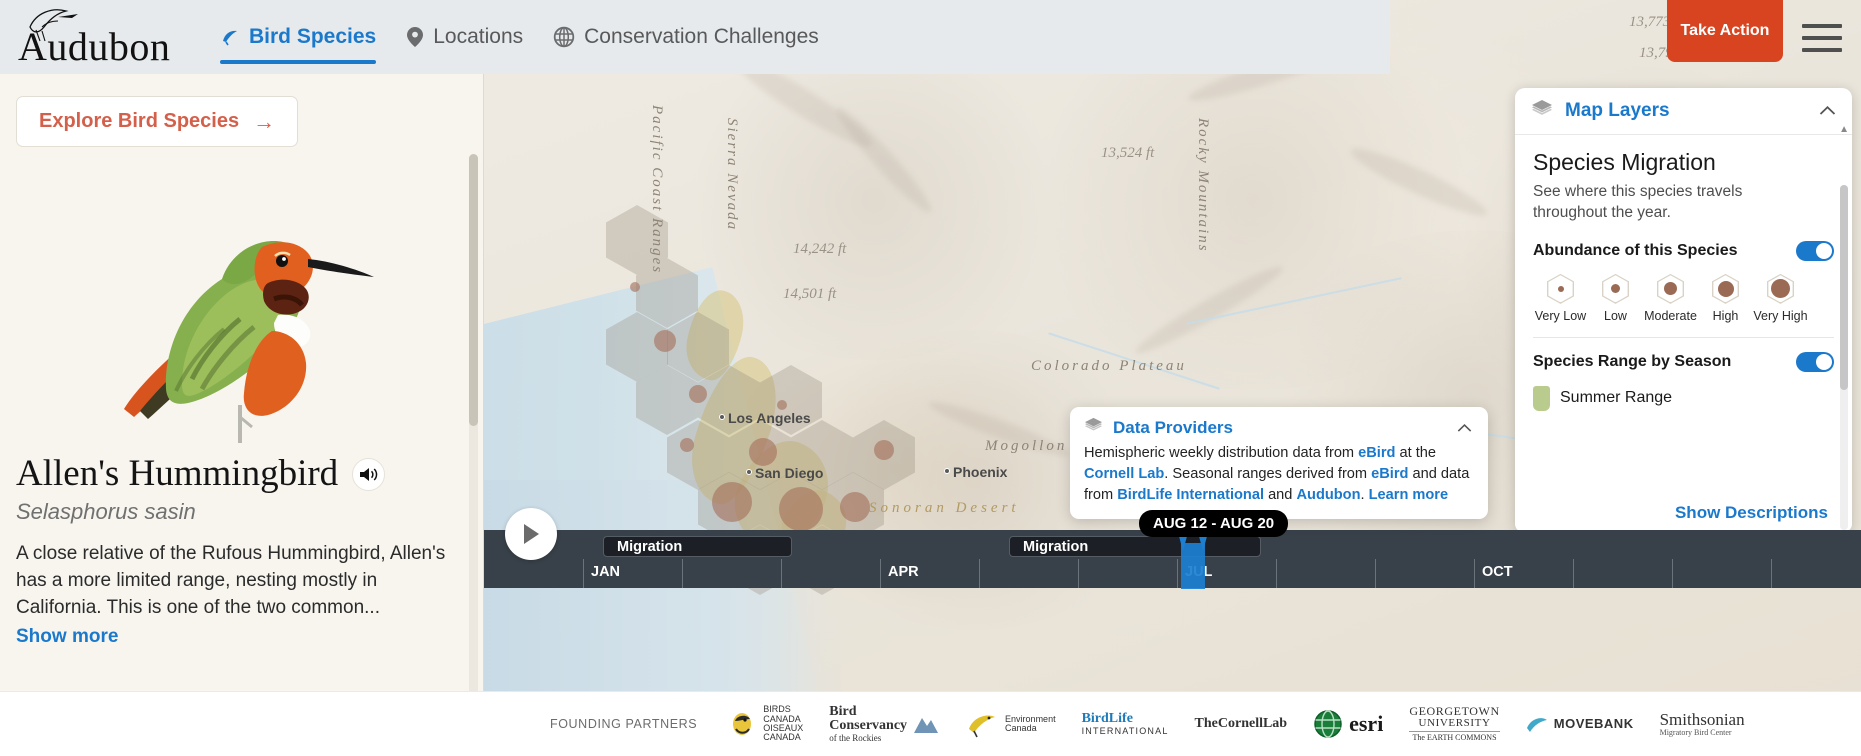 This screenshot has height=756, width=1861. Describe the element at coordinates (1193, 559) in the screenshot. I see `timeline-range-cursor` at that location.